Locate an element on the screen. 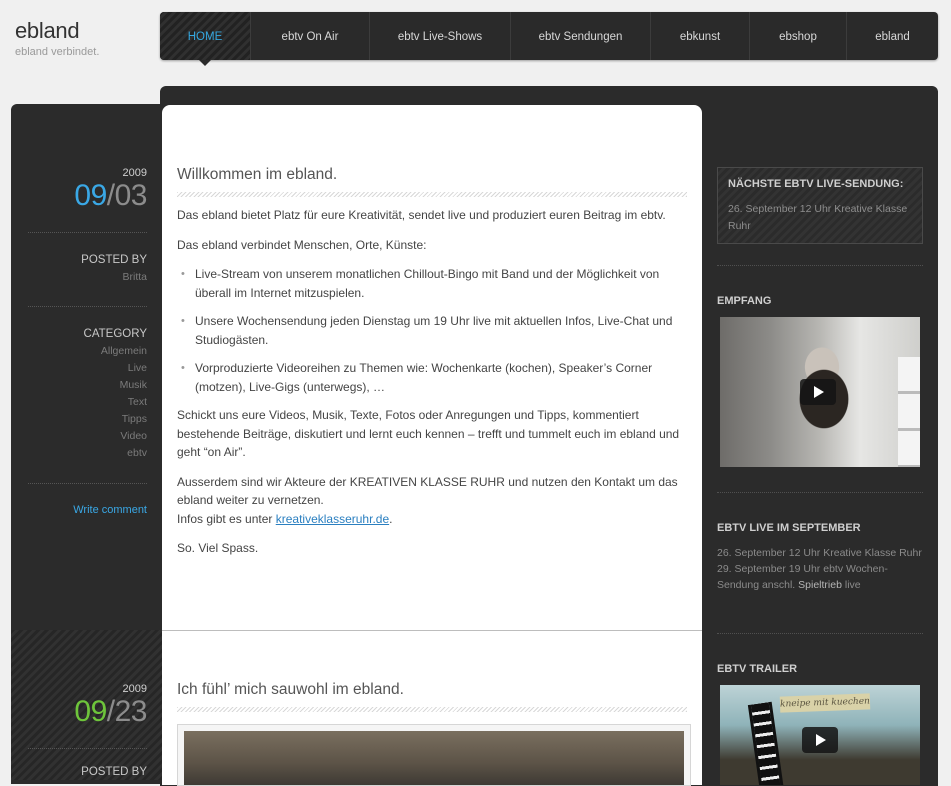  post-title: Ich fühl’ mich sauwohl im ebland. is located at coordinates (290, 690).